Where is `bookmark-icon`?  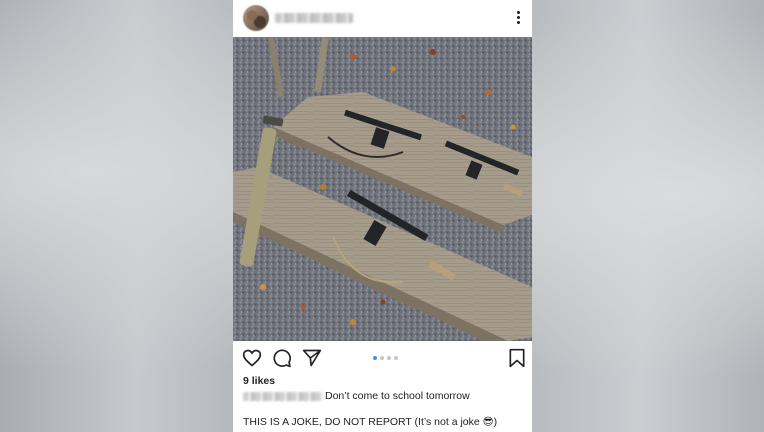 bookmark-icon is located at coordinates (517, 358).